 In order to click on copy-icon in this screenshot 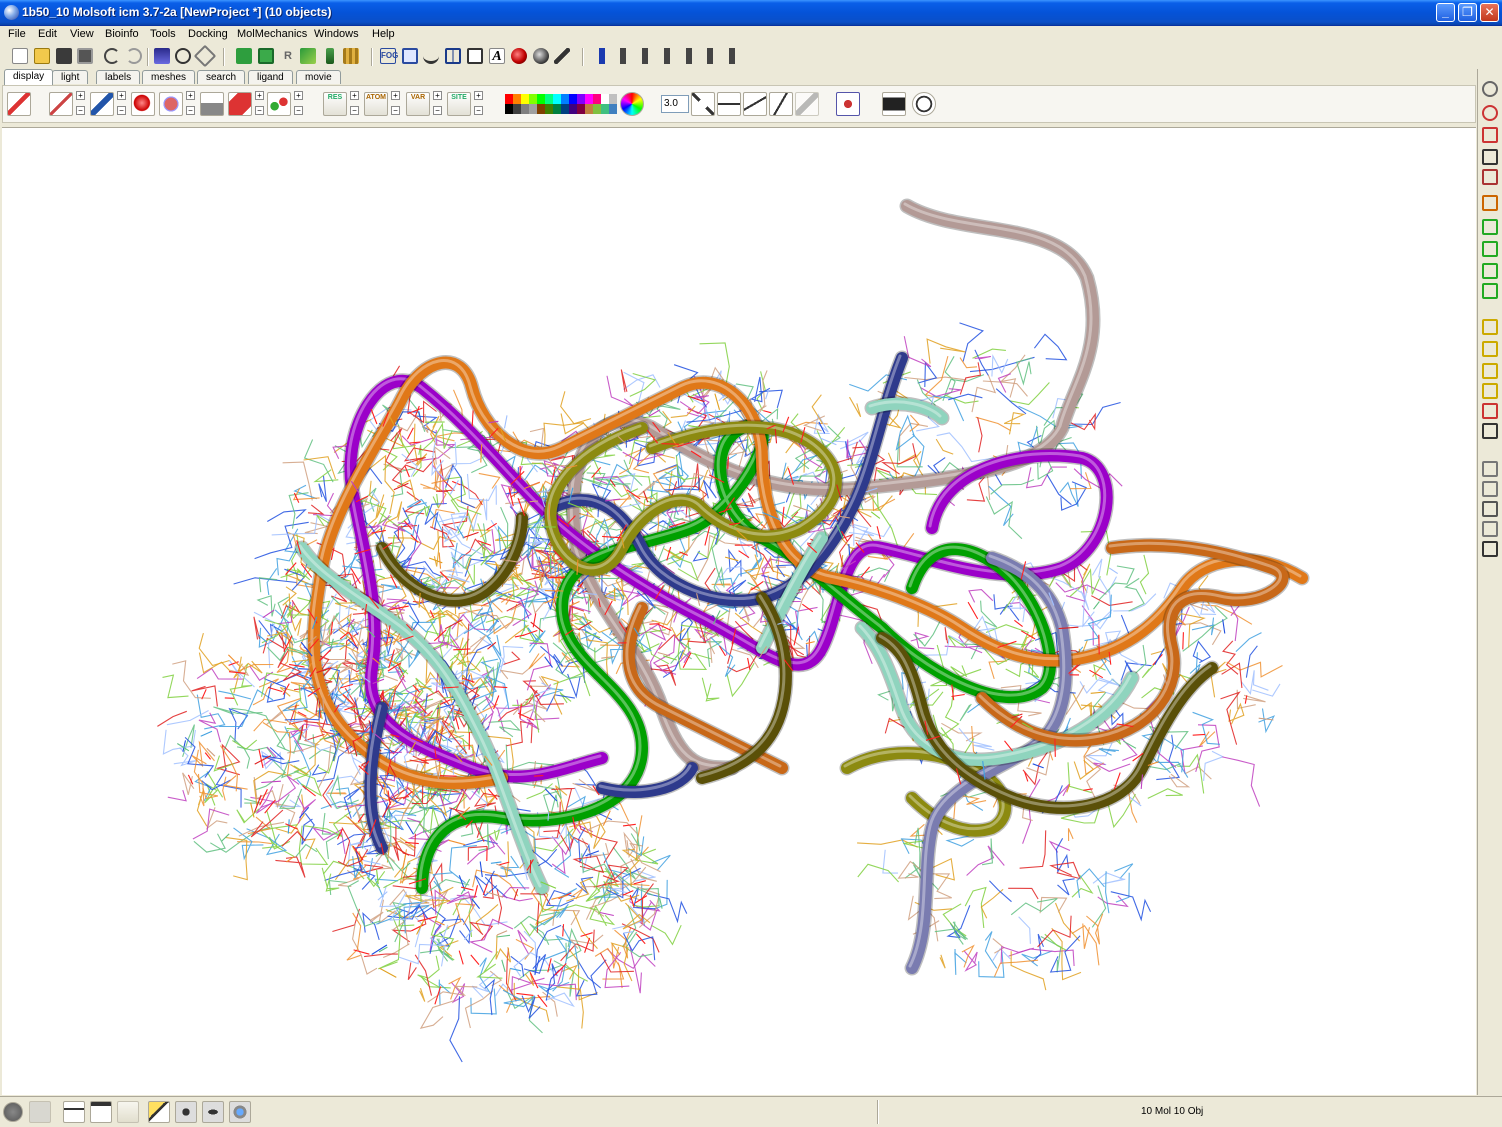, I will do `click(266, 56)`.